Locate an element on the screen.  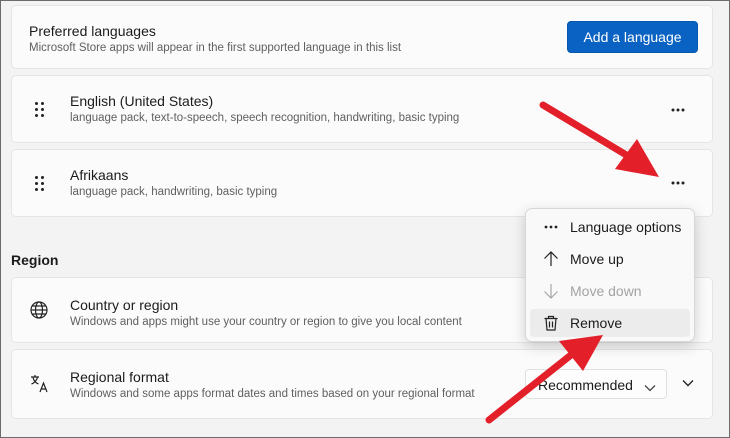
arrow-down-icon is located at coordinates (551, 291).